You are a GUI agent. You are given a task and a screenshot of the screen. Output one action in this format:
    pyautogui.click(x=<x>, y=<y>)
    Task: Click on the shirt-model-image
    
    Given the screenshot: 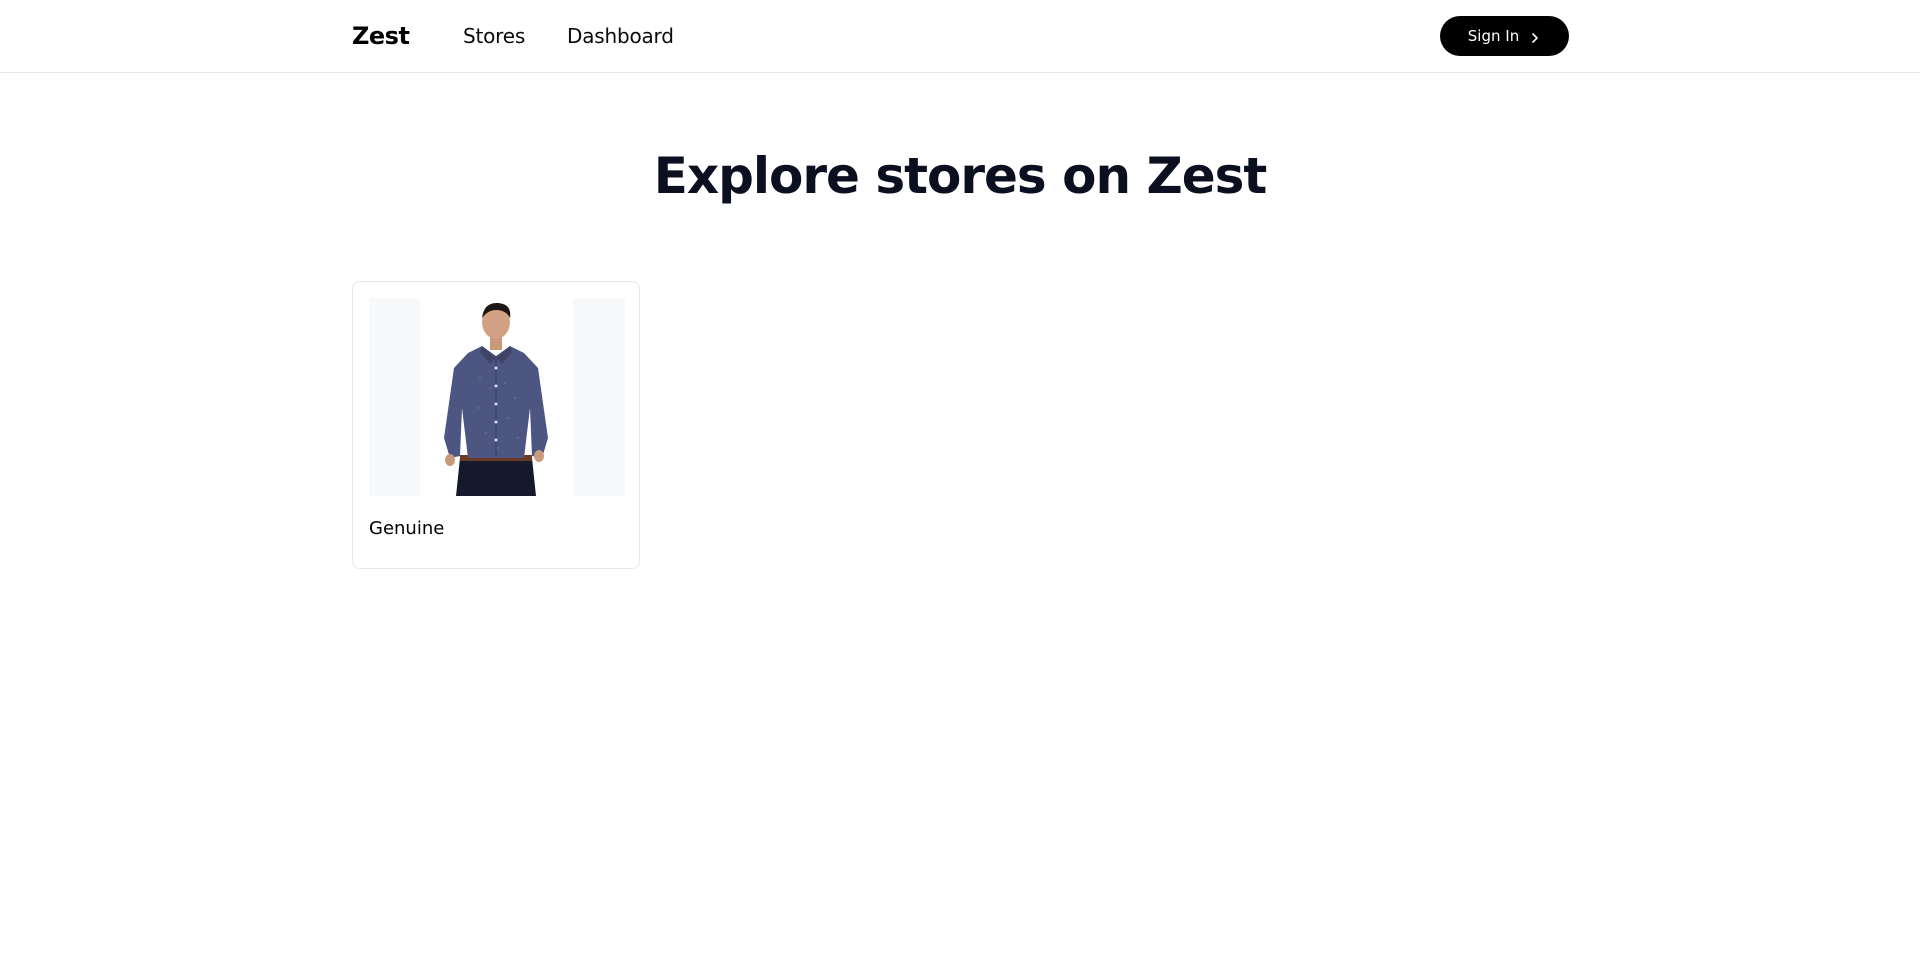 What is the action you would take?
    pyautogui.click(x=496, y=397)
    